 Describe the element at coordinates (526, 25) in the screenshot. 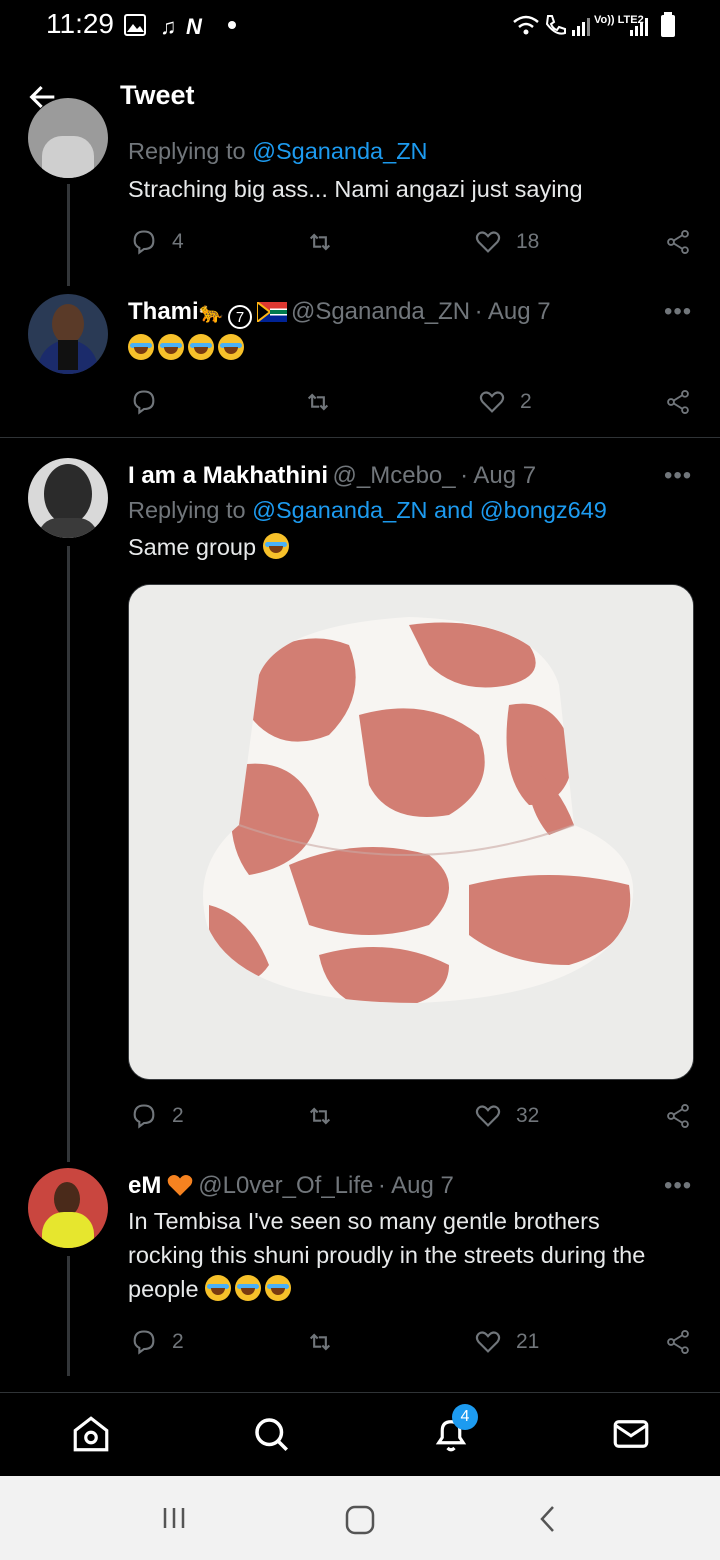

I see `wifi-icon` at that location.